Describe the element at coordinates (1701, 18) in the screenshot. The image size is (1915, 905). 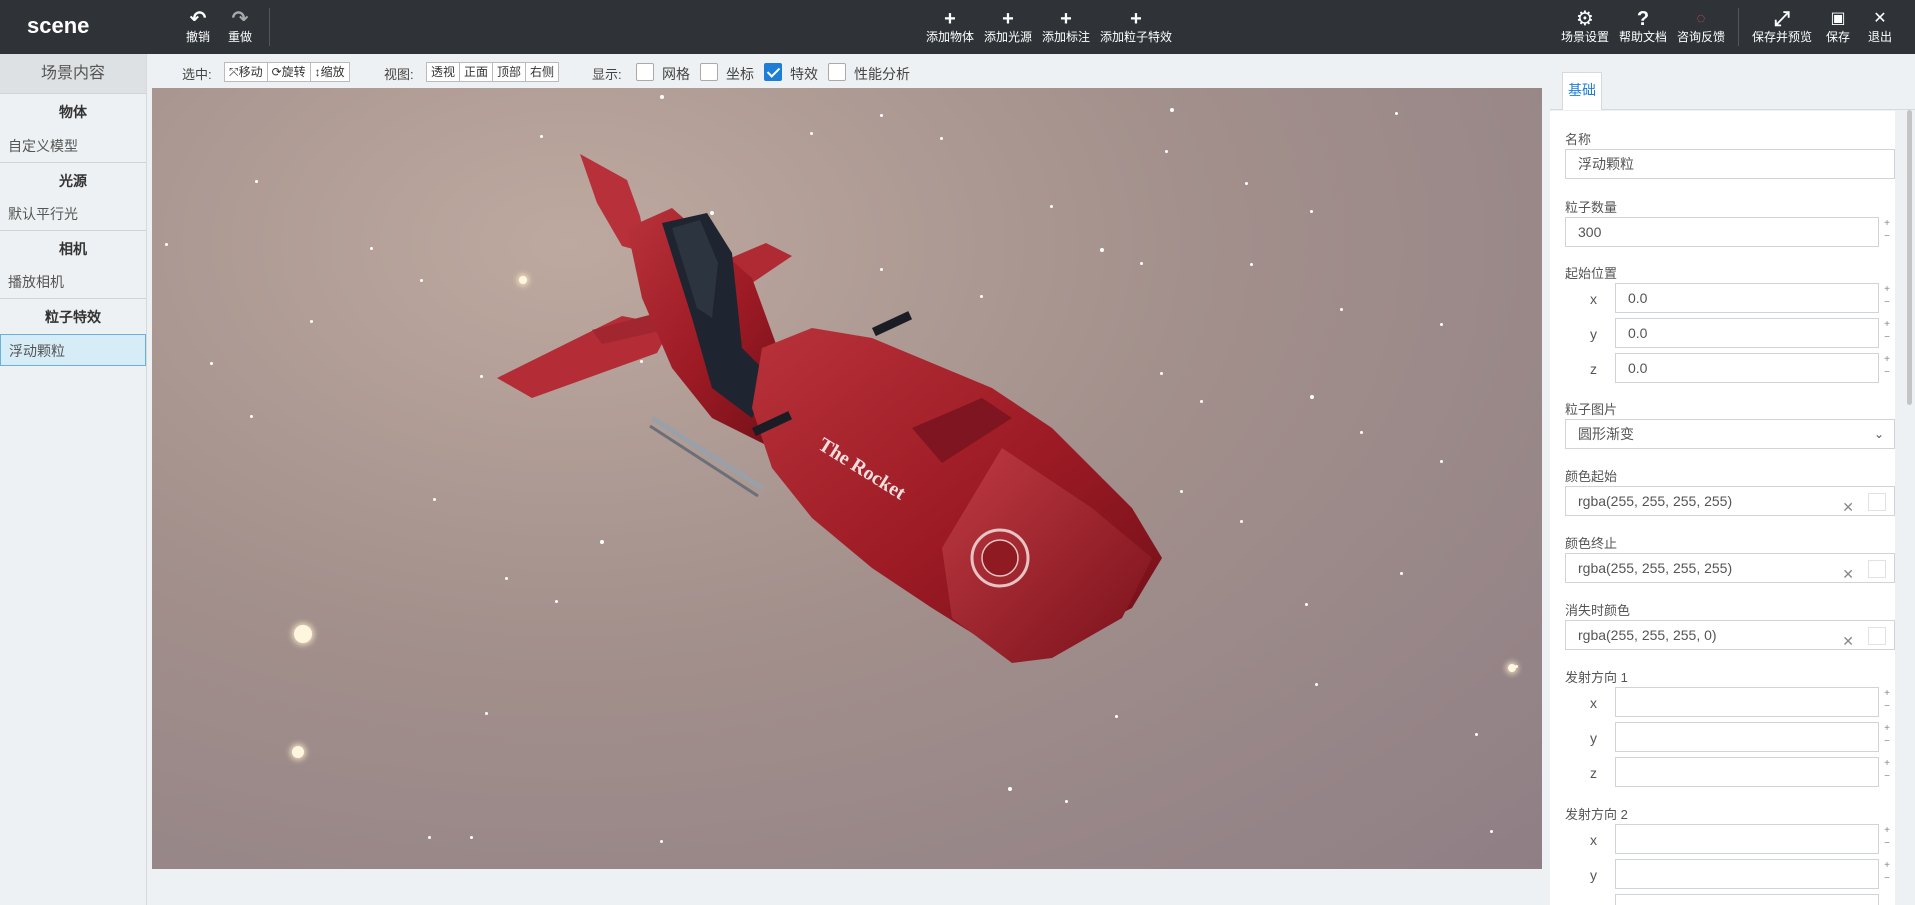
I see `chat-icon: ◌` at that location.